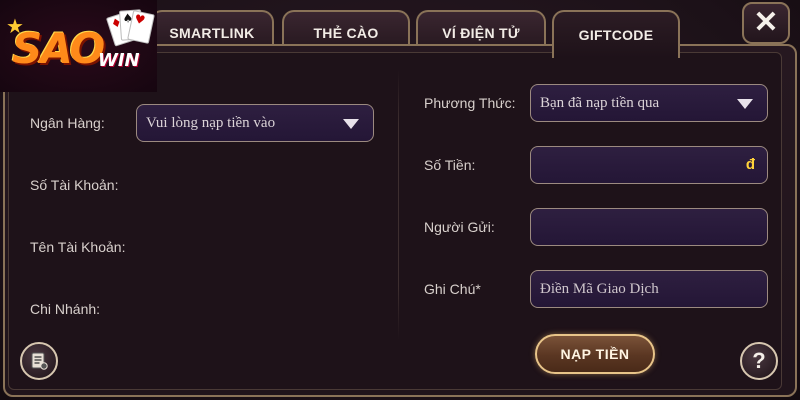 This screenshot has width=800, height=400. What do you see at coordinates (78, 247) in the screenshot?
I see `account-name-label: Tên Tài Khoản:` at bounding box center [78, 247].